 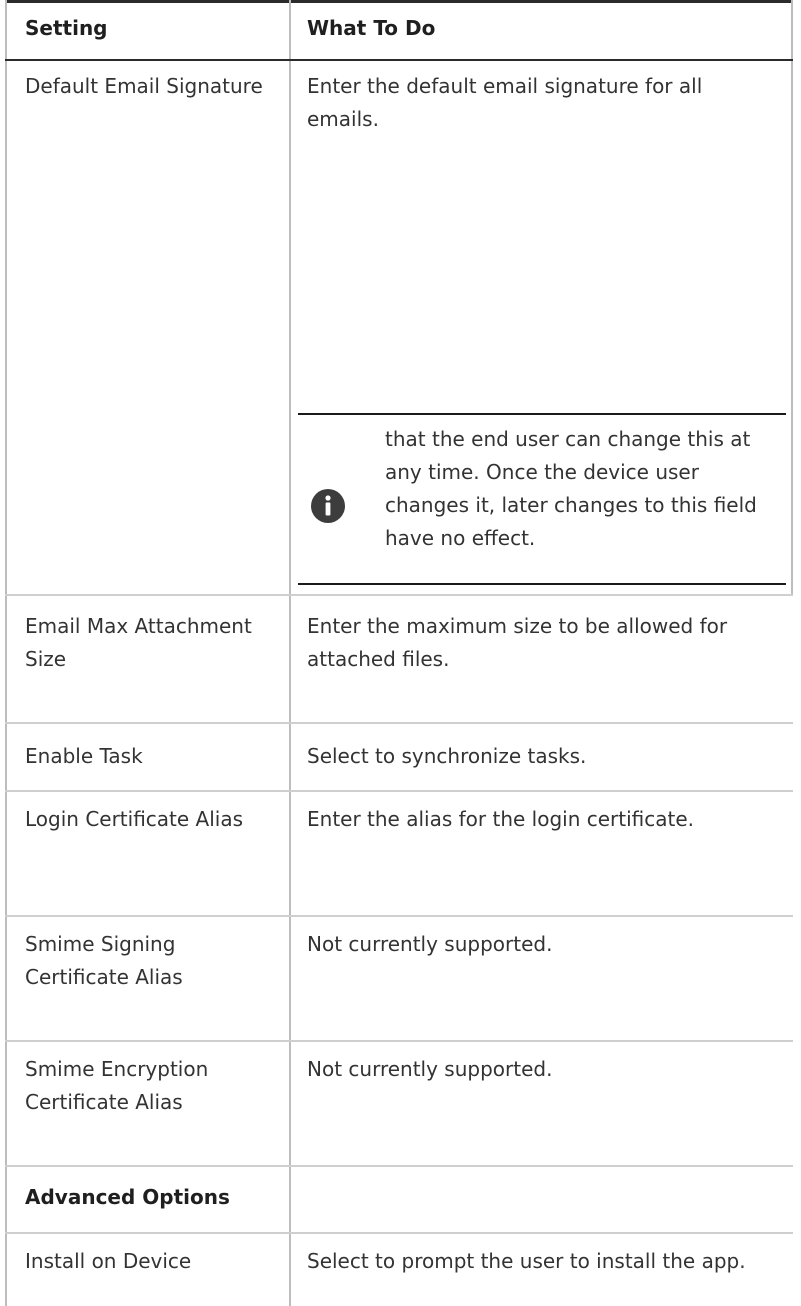 What do you see at coordinates (399, 1) in the screenshot?
I see `table-top-border` at bounding box center [399, 1].